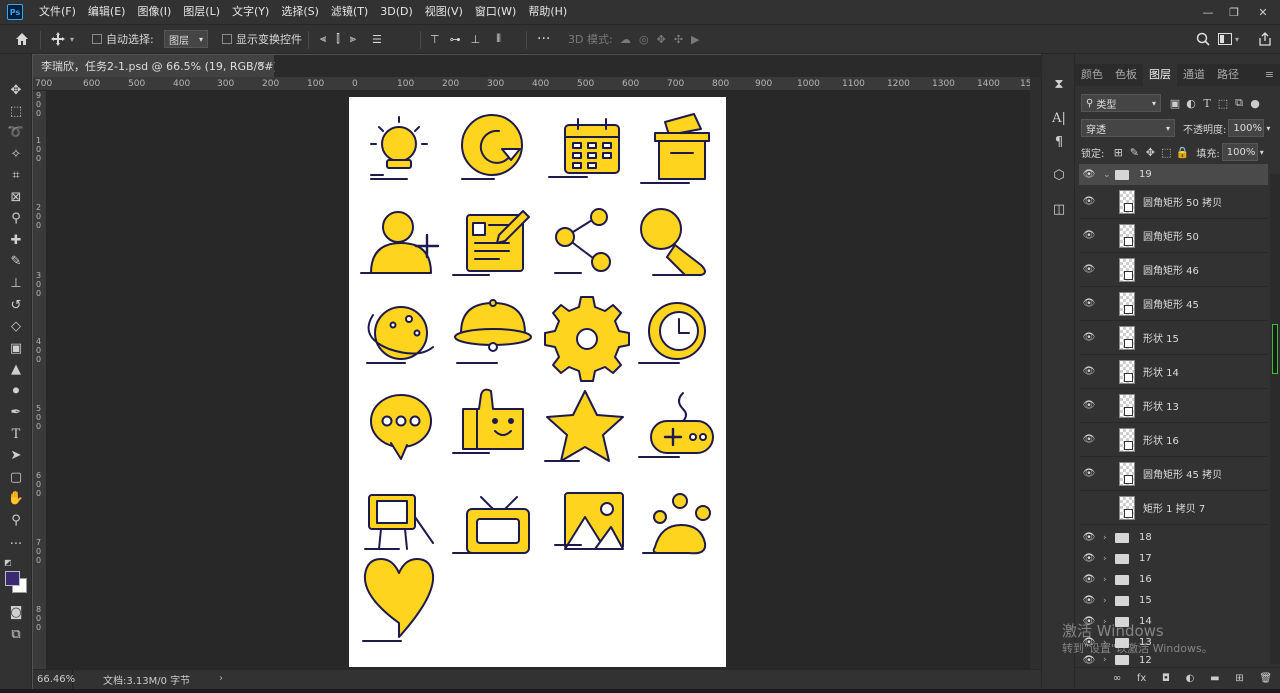 This screenshot has height=693, width=1280. Describe the element at coordinates (1246, 128) in the screenshot. I see `opacity-input: 100%` at that location.